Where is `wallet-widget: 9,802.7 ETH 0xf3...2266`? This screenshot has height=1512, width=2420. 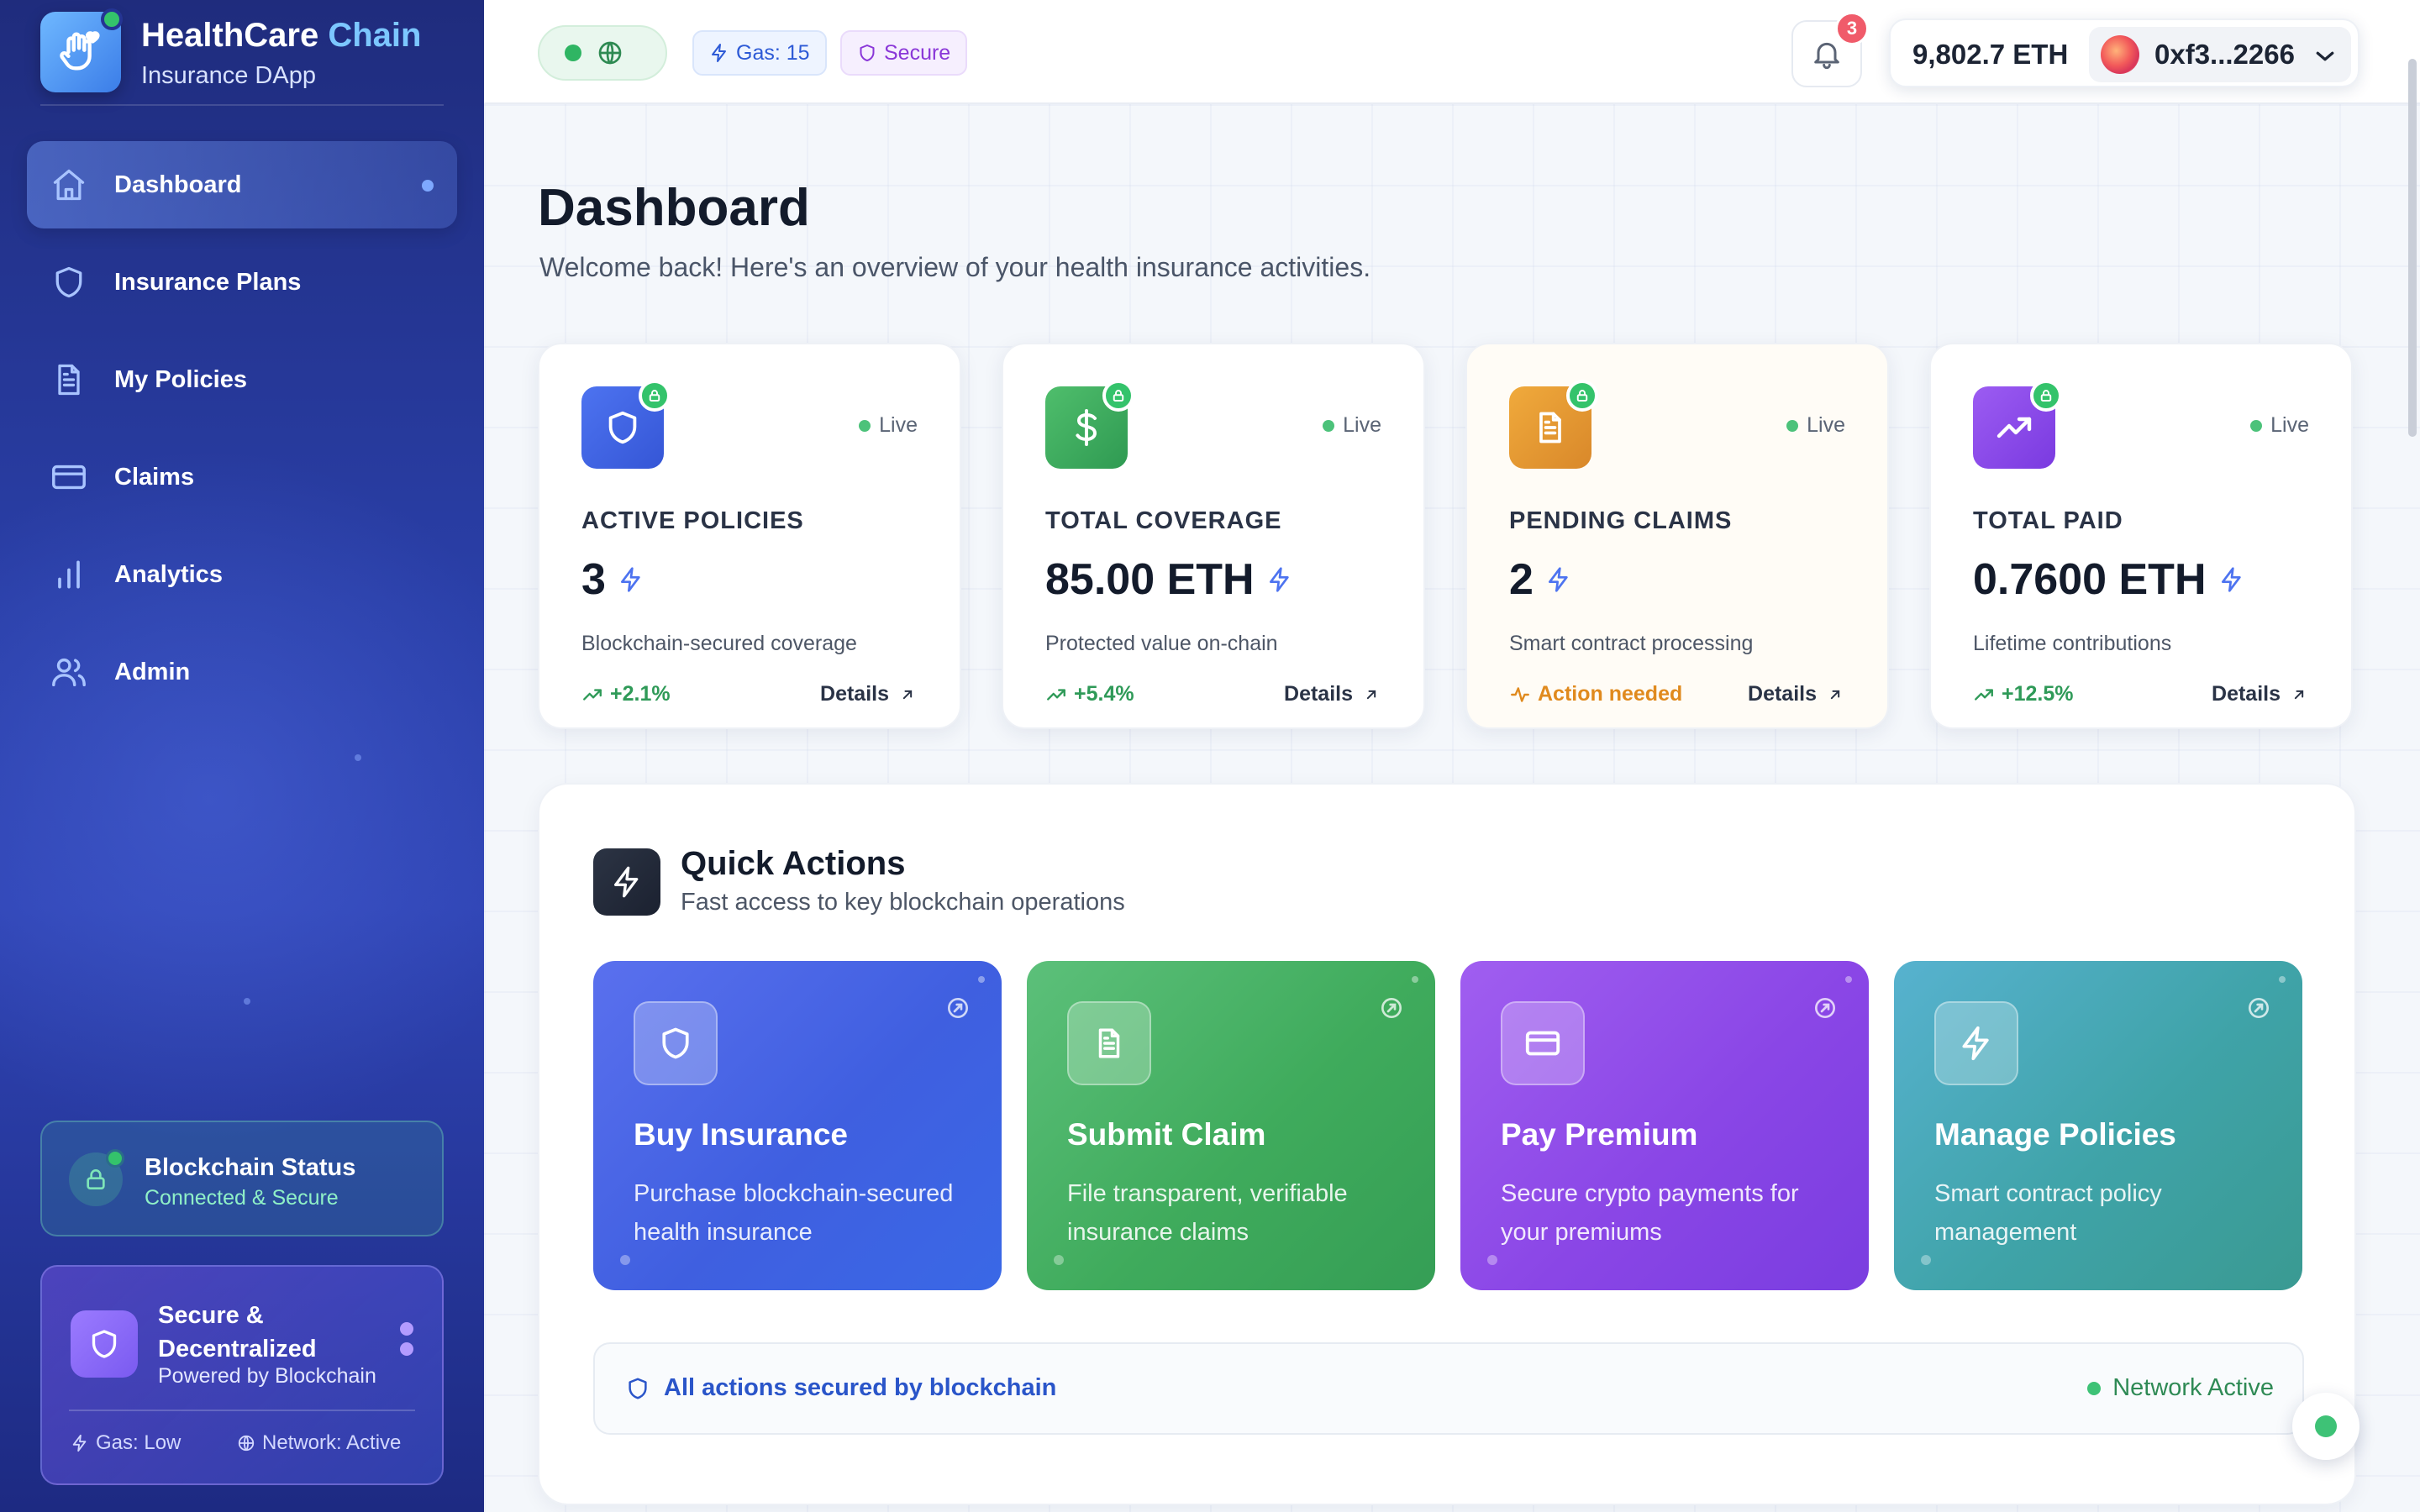
wallet-widget: 9,802.7 ETH 0xf3...2266 is located at coordinates (2124, 52).